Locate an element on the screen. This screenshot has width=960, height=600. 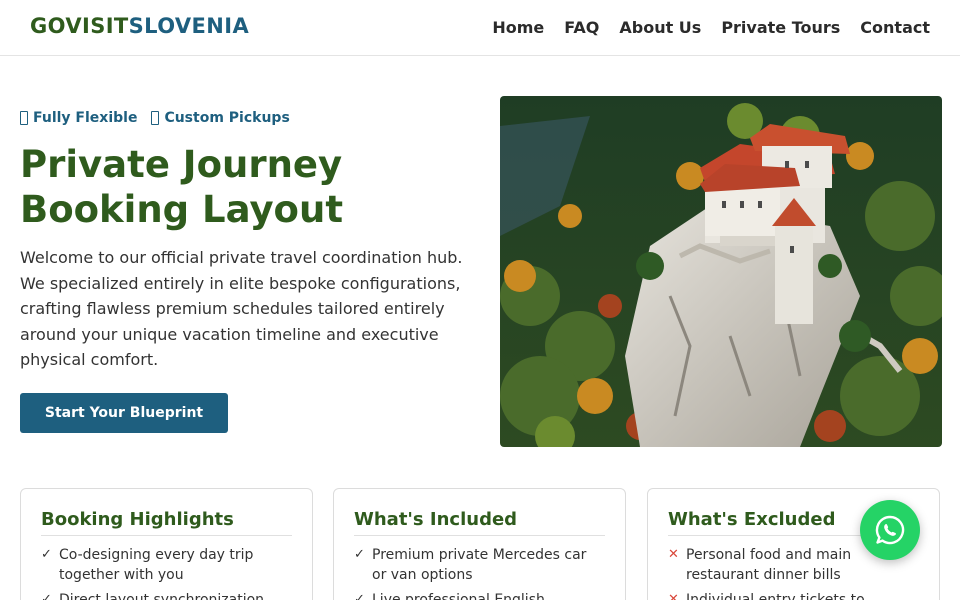
list-item: ✓ Direct layout synchronization is located at coordinates (166, 595).